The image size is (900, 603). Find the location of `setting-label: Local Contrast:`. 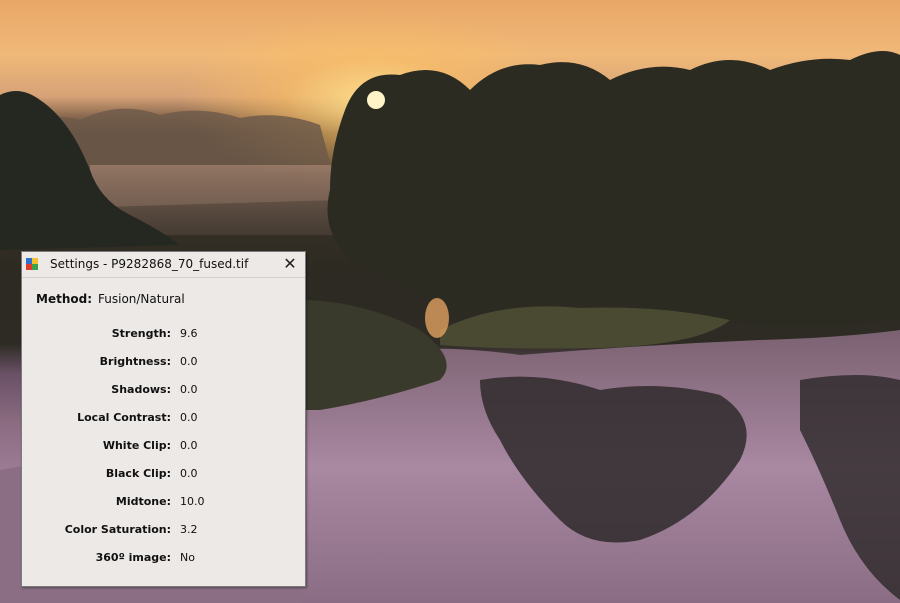

setting-label: Local Contrast: is located at coordinates (124, 417).